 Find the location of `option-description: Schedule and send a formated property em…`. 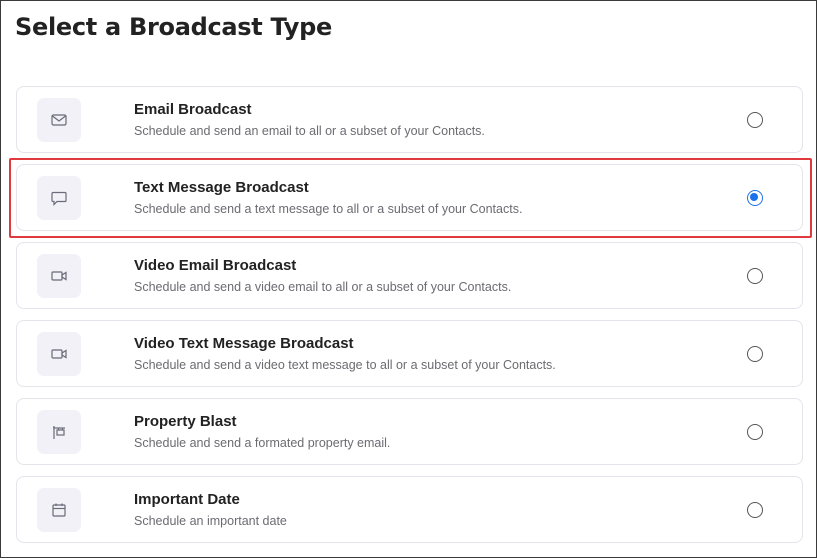

option-description: Schedule and send a formated property em… is located at coordinates (262, 443).